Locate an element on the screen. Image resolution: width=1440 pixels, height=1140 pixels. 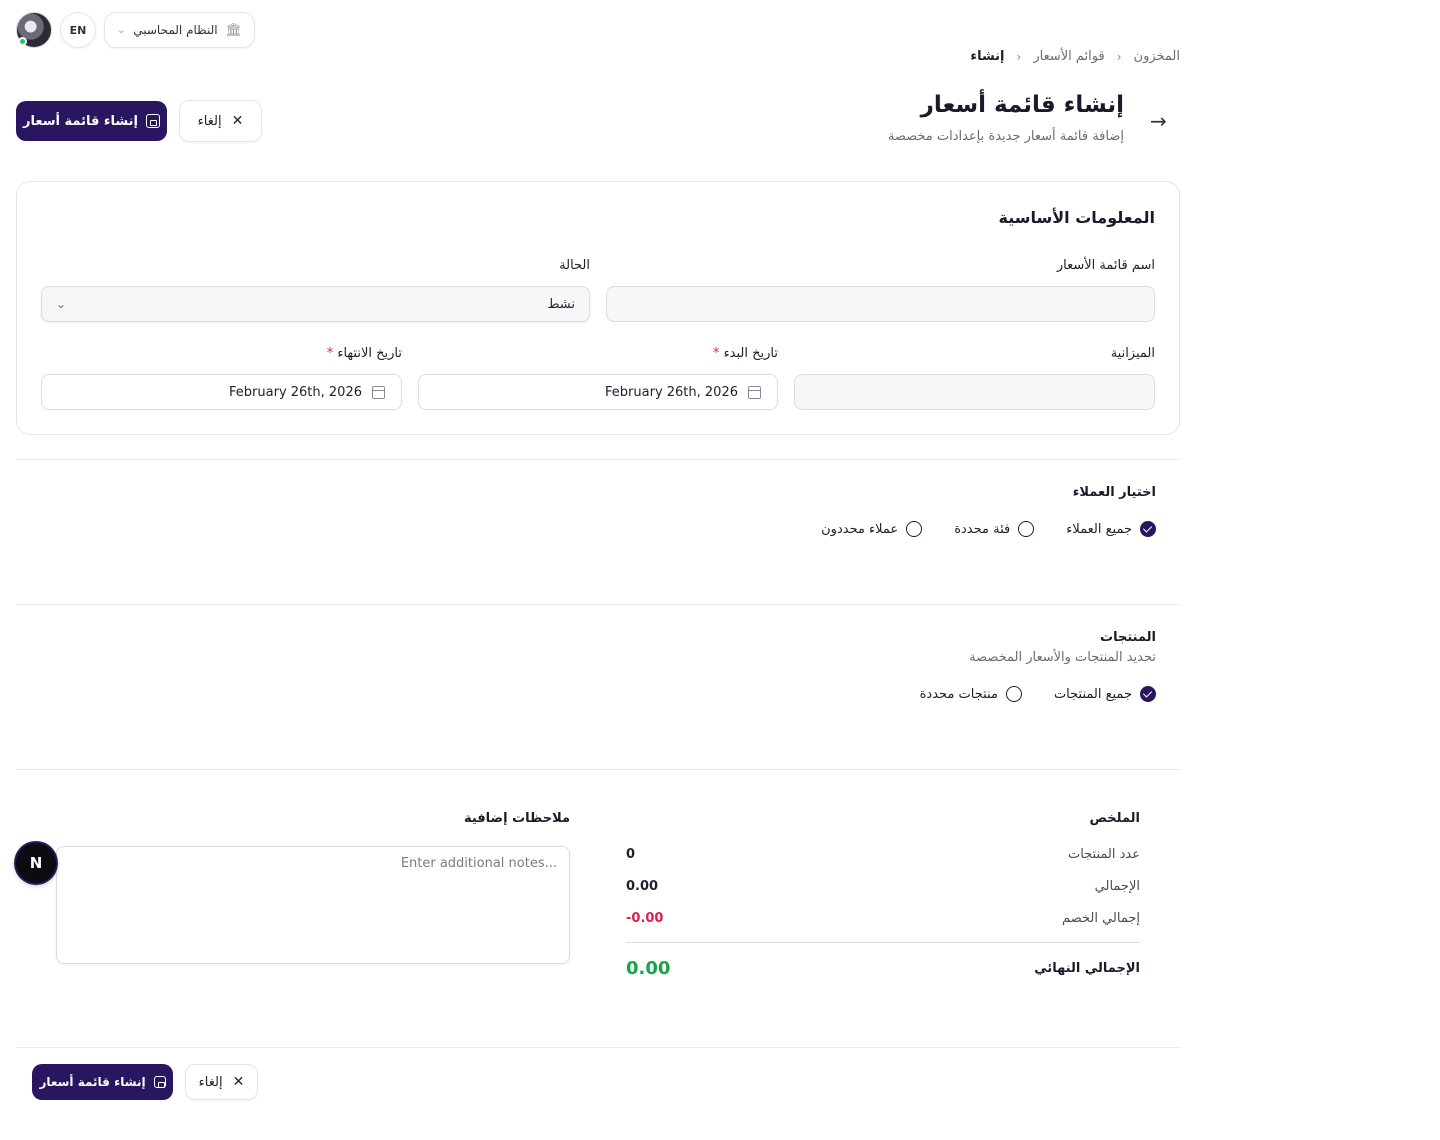
page-subtitle: إضافة قائمة أسعار جديدة بإعدادات مخصصة is located at coordinates (1005, 136).